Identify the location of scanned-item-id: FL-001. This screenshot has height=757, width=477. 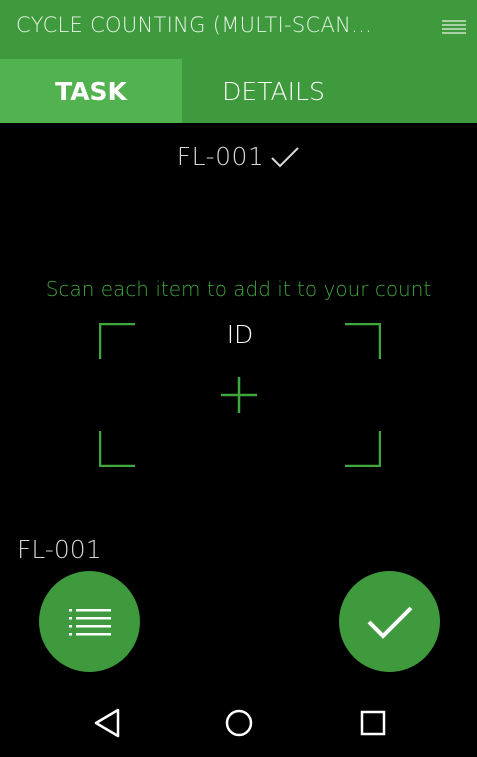
(220, 156).